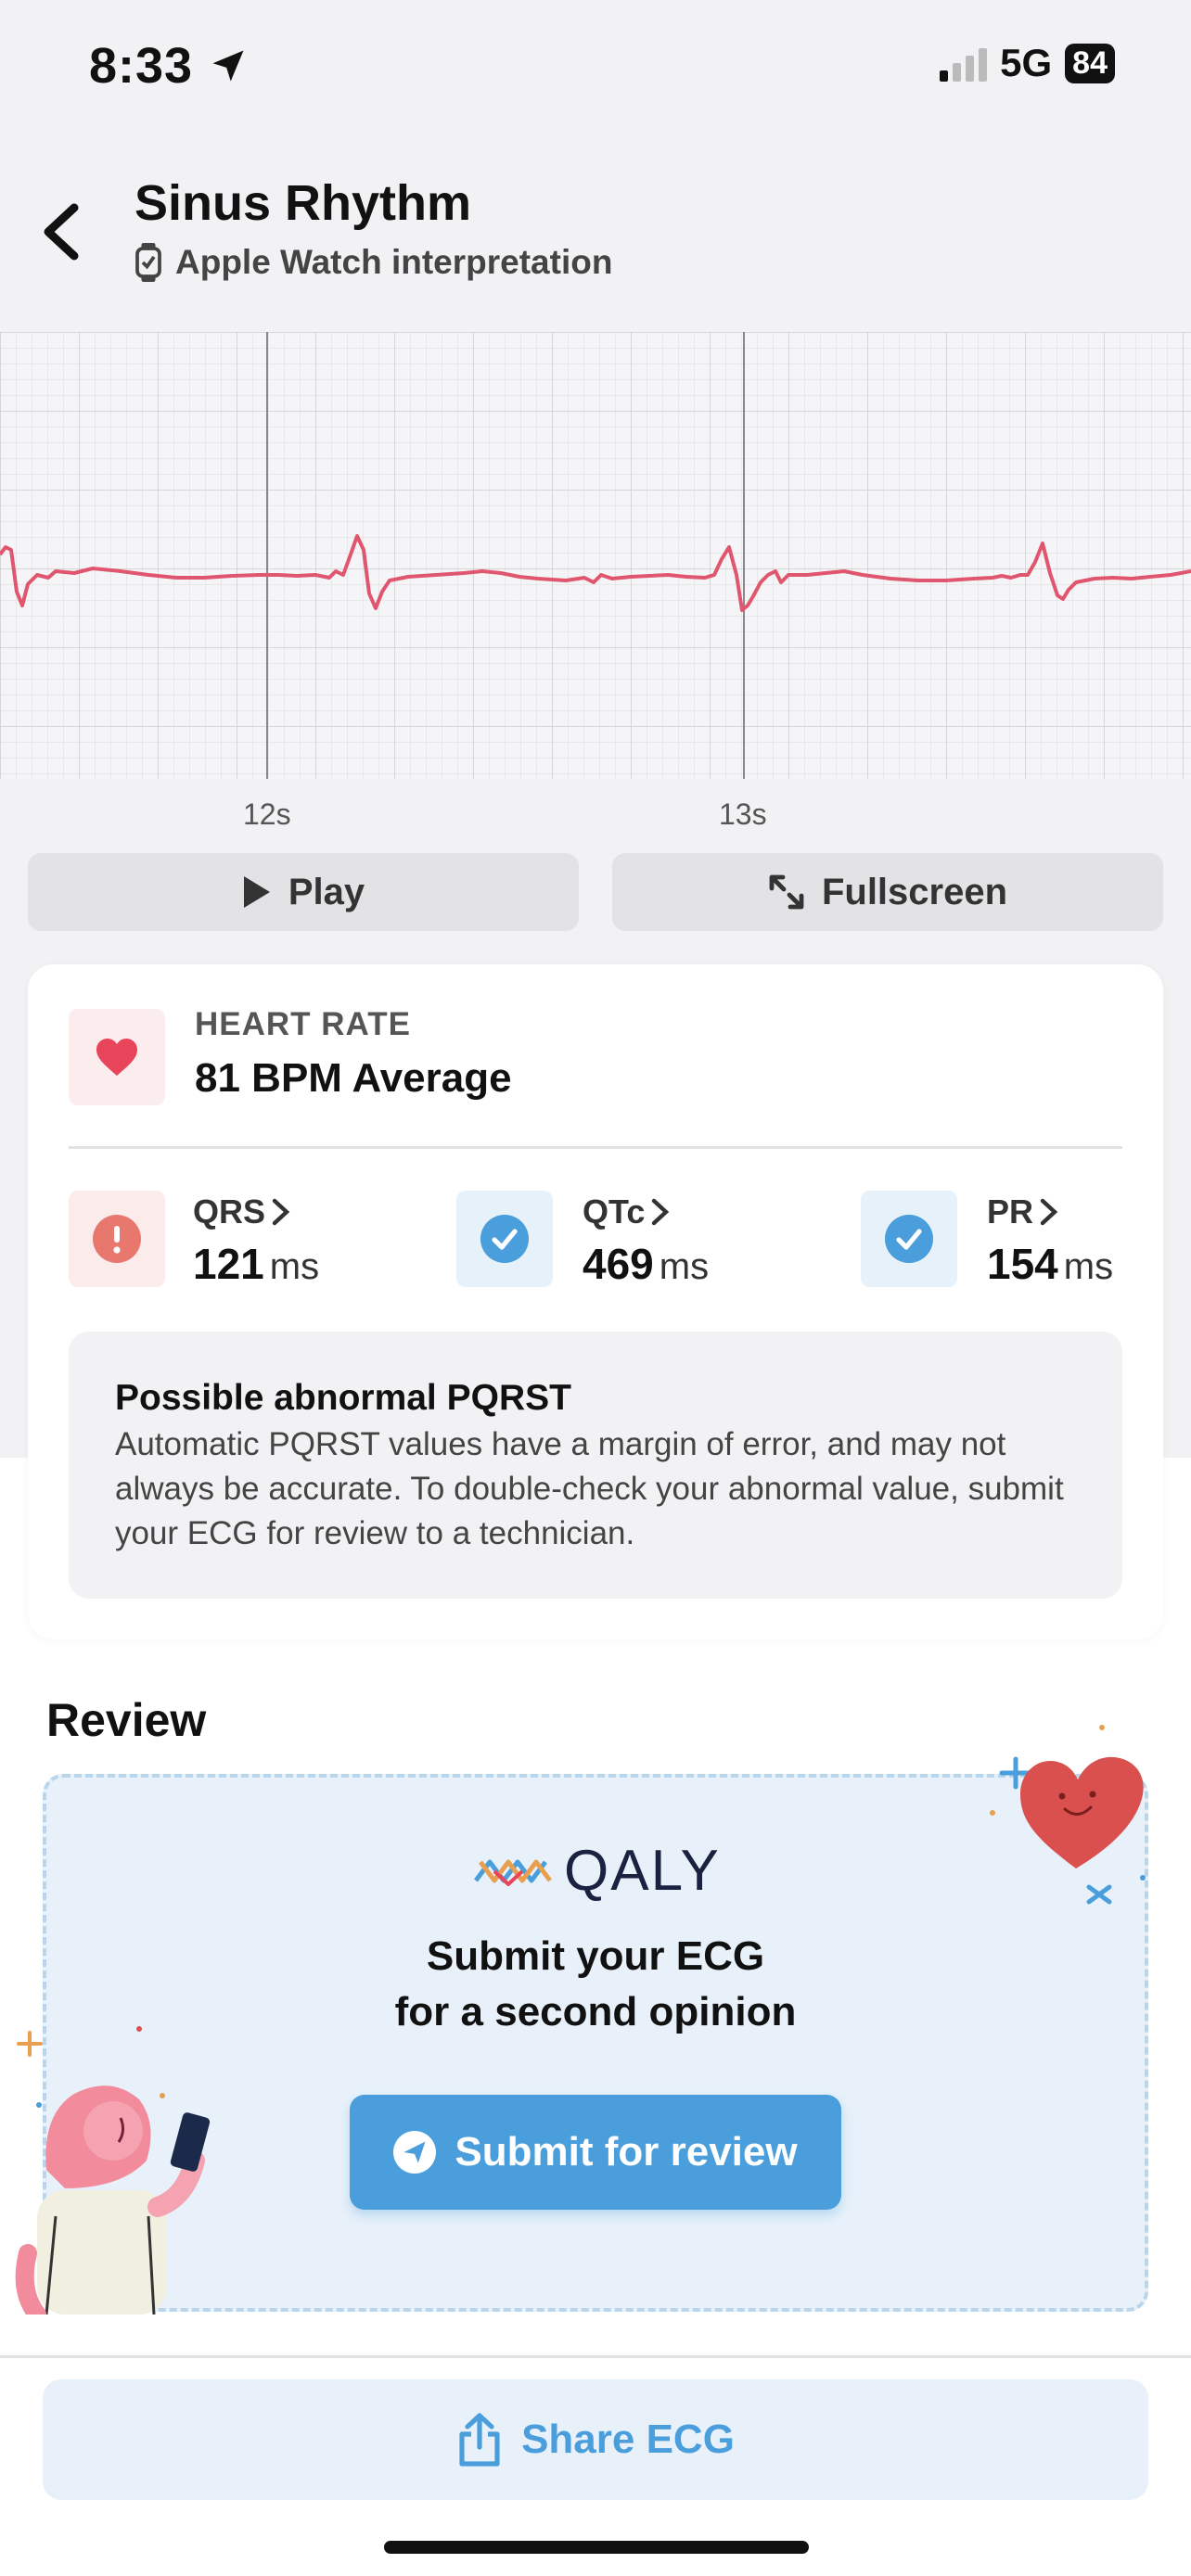  What do you see at coordinates (628, 2439) in the screenshot?
I see `share-label: Share ECG` at bounding box center [628, 2439].